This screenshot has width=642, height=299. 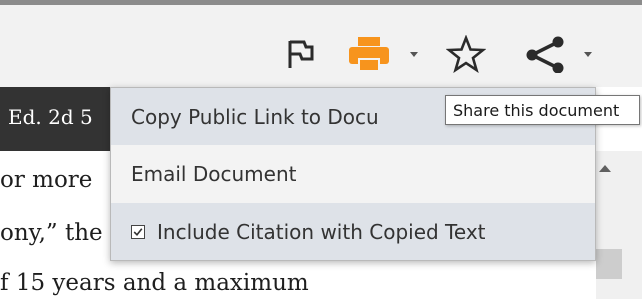 What do you see at coordinates (542, 110) in the screenshot?
I see `share-tooltip: Share this document` at bounding box center [542, 110].